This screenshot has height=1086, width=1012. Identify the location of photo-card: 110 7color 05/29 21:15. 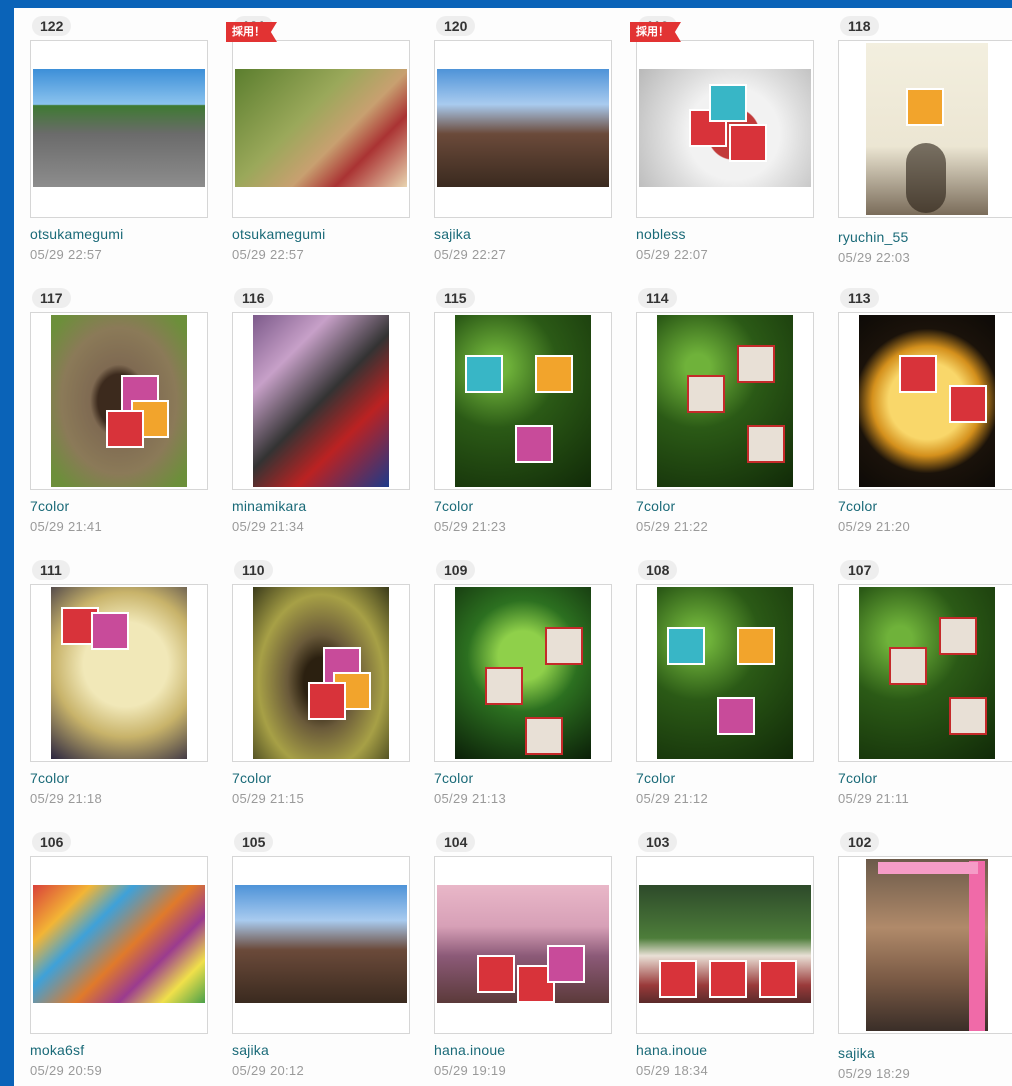
(333, 696).